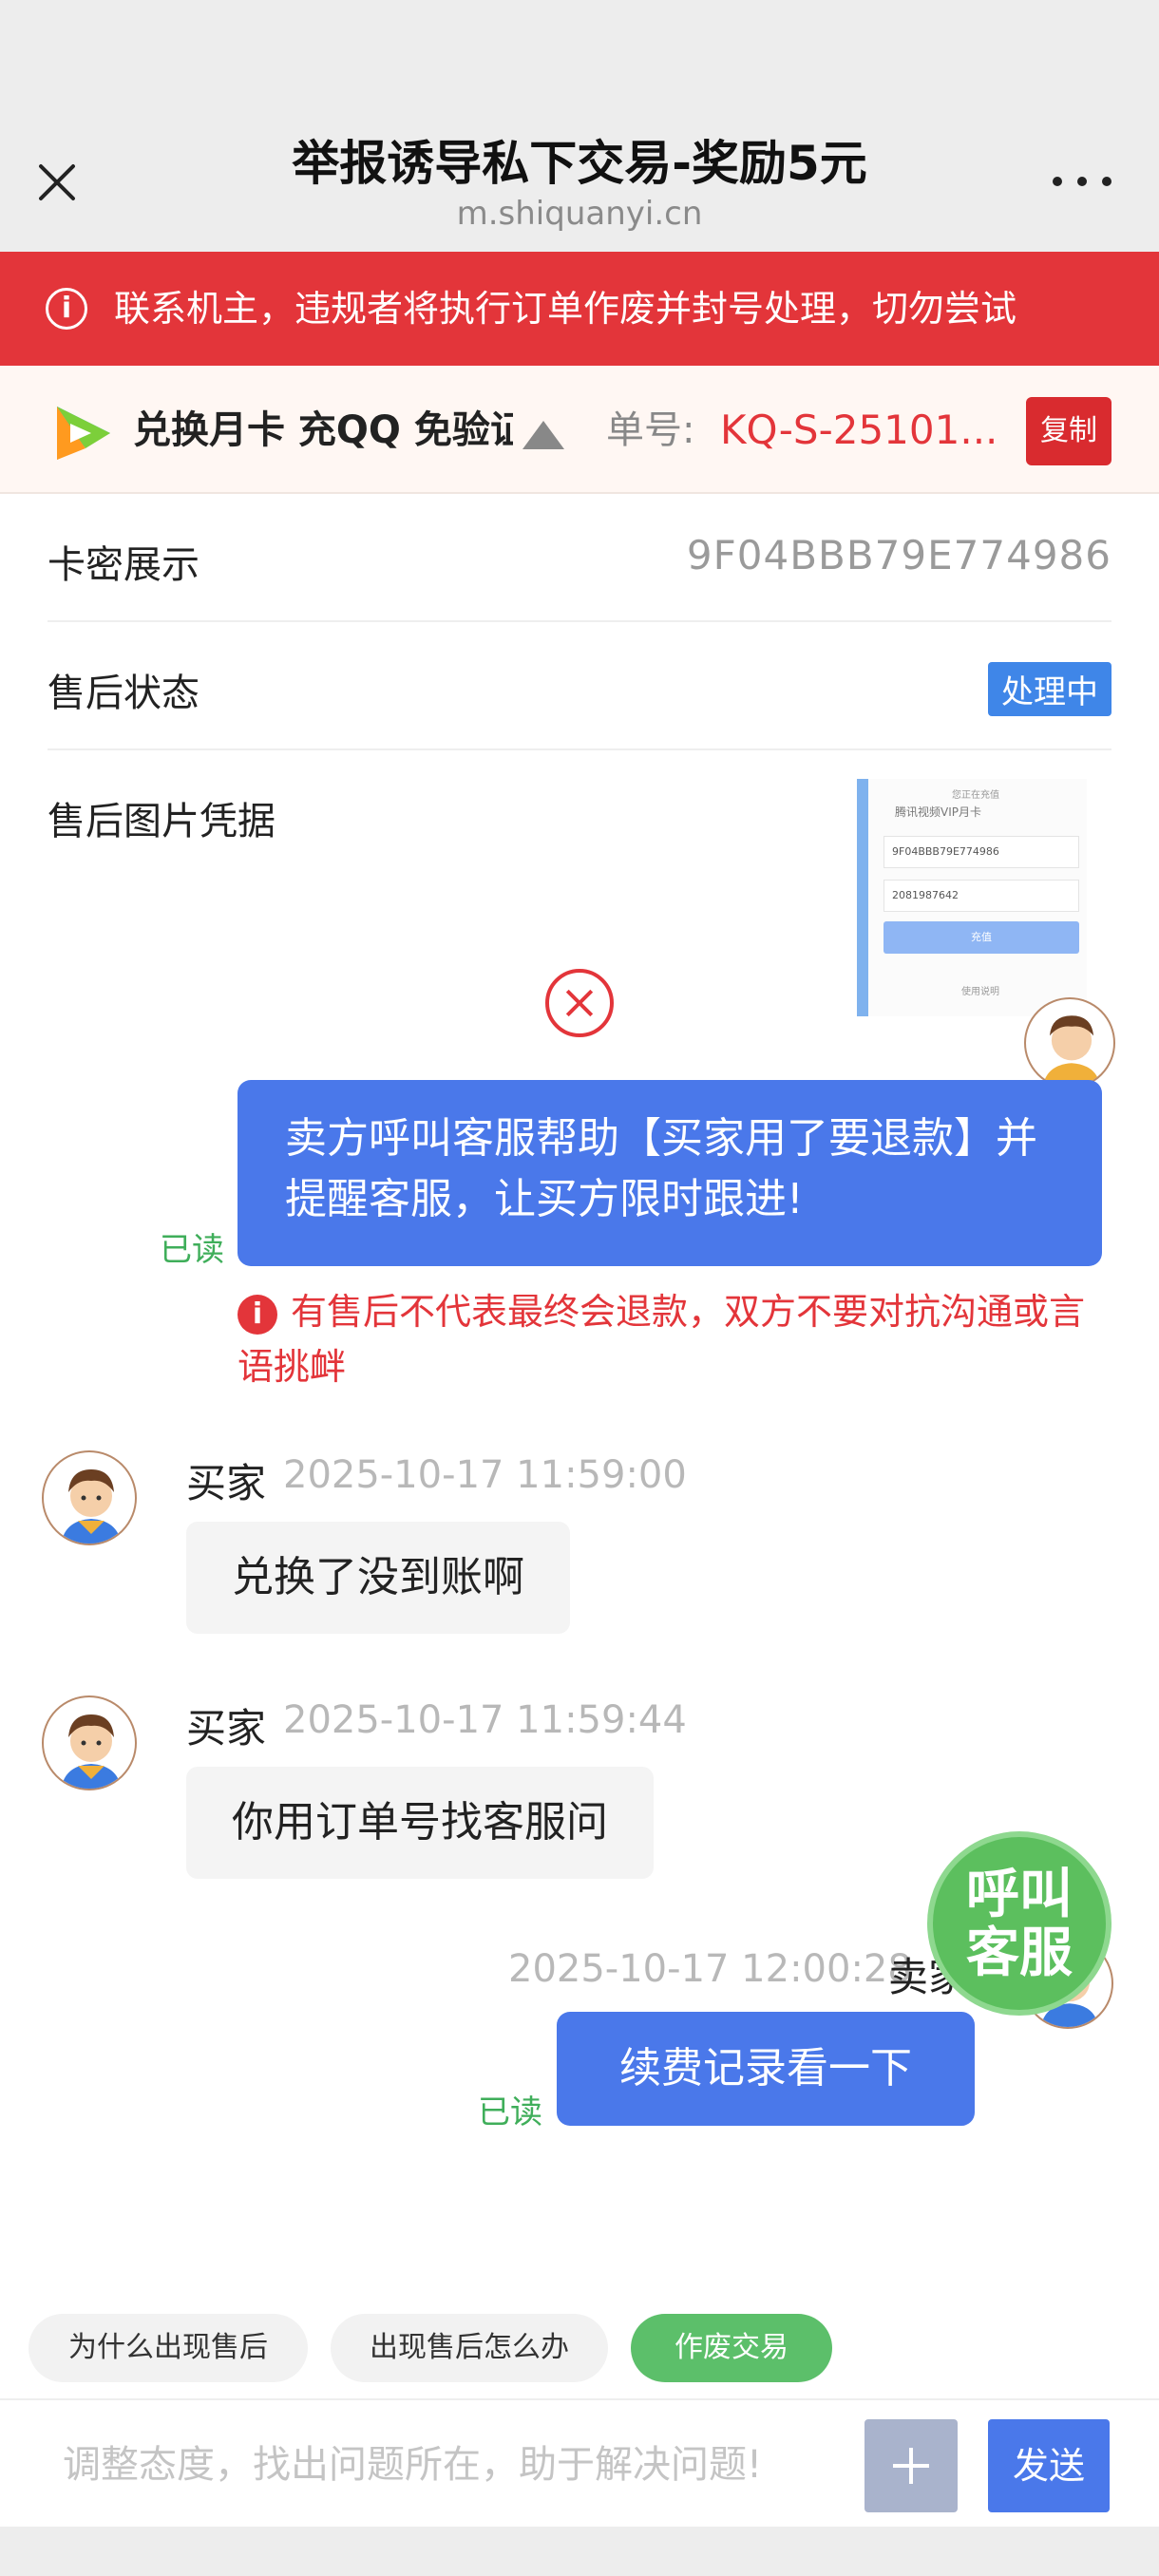  I want to click on copy-button: 复制, so click(1069, 431).